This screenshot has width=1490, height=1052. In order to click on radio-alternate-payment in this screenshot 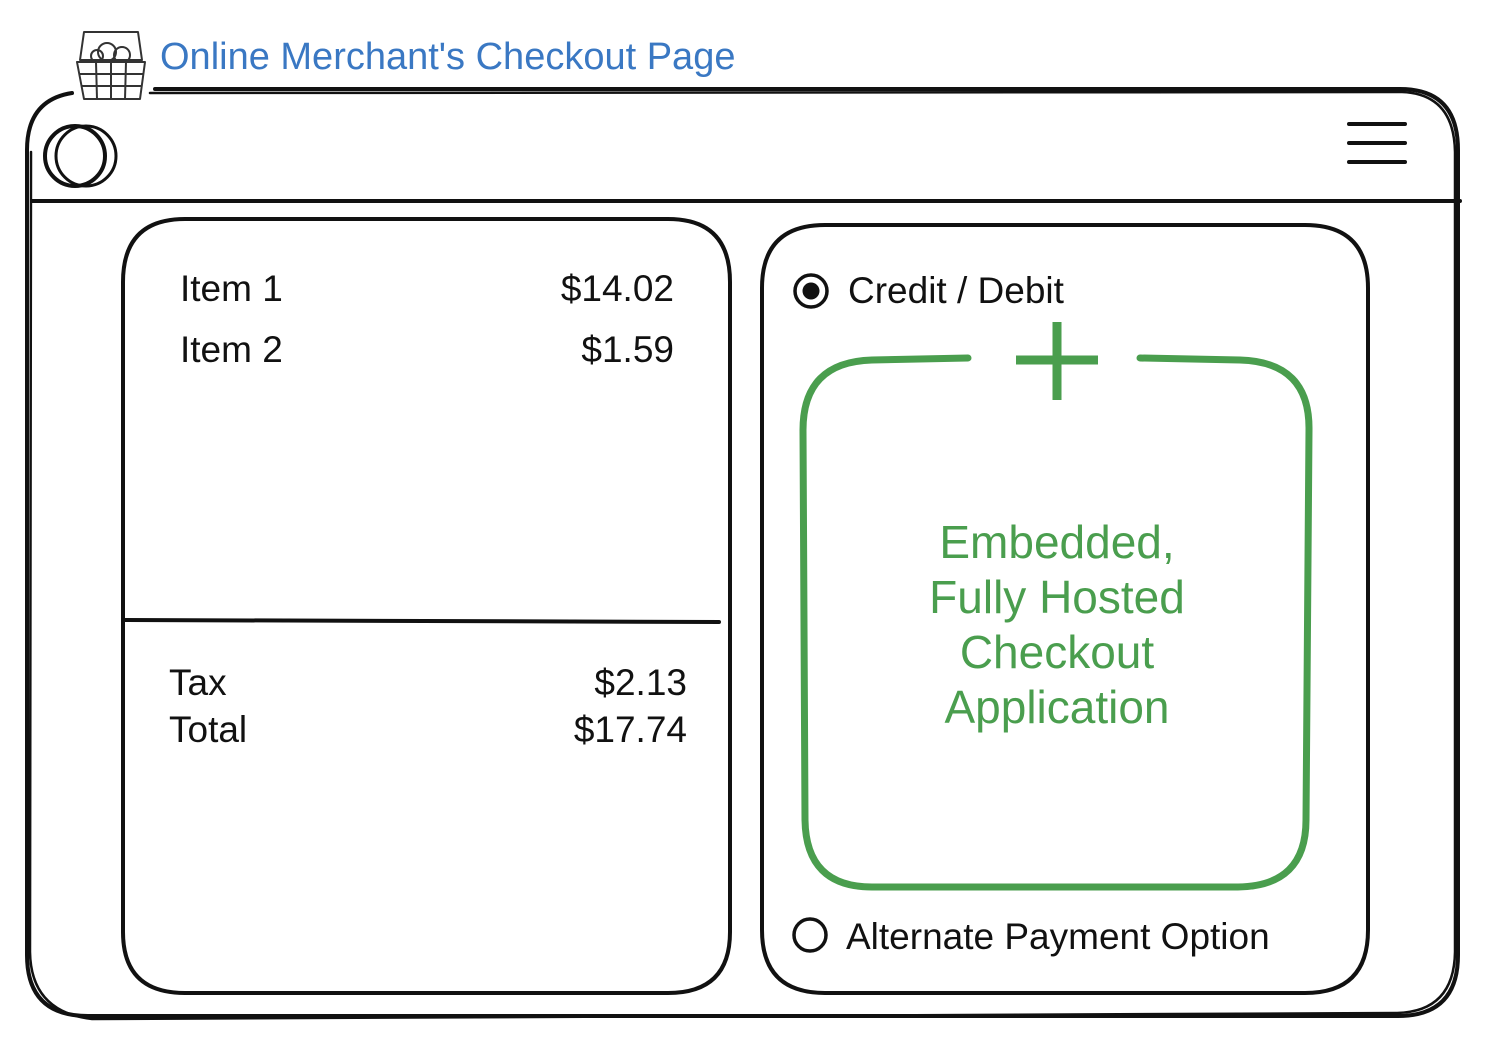, I will do `click(810, 935)`.